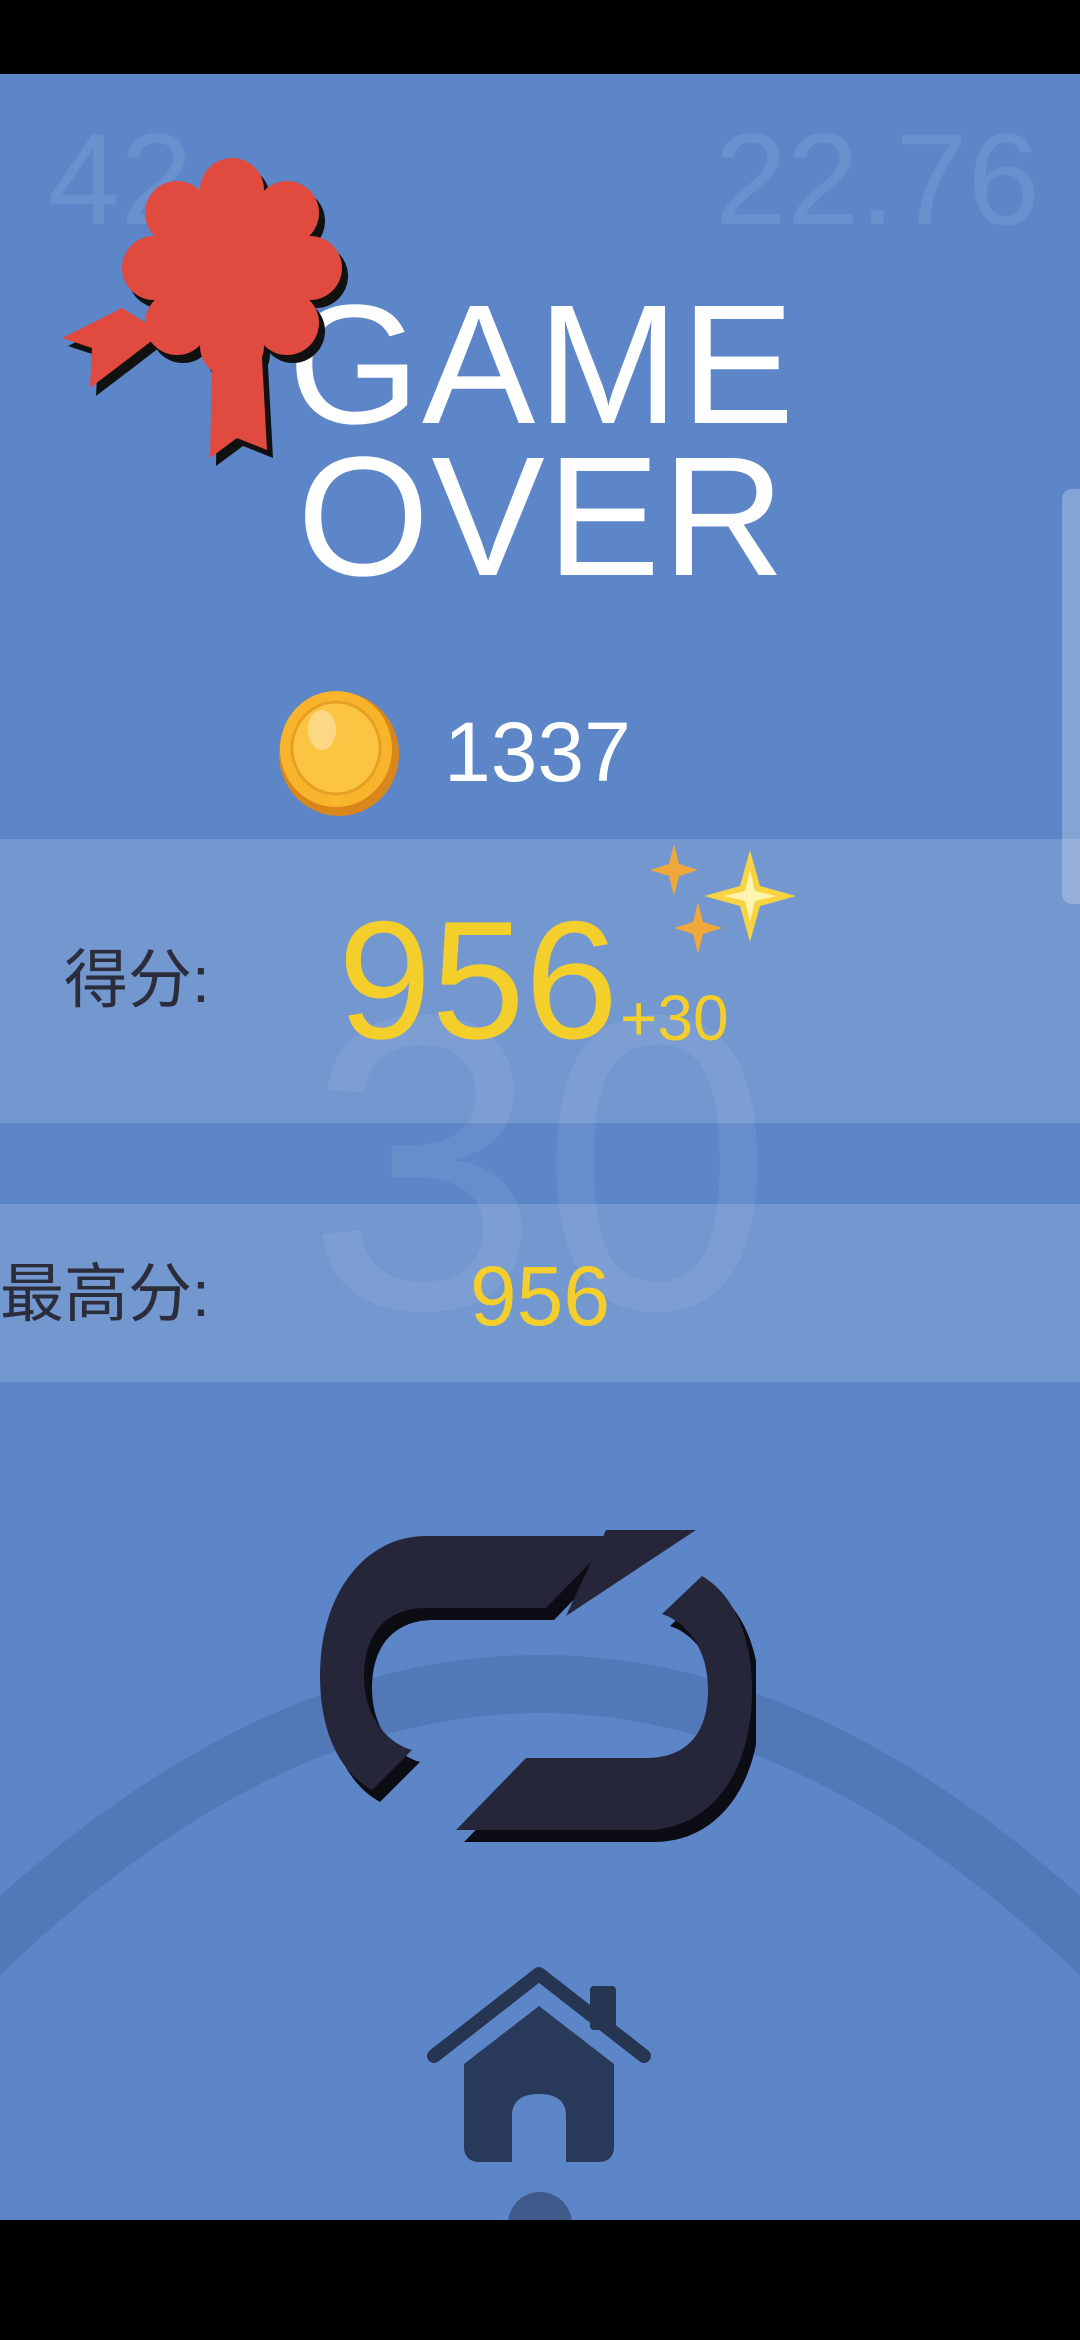 The height and width of the screenshot is (2340, 1080). Describe the element at coordinates (339, 753) in the screenshot. I see `coin-icon` at that location.